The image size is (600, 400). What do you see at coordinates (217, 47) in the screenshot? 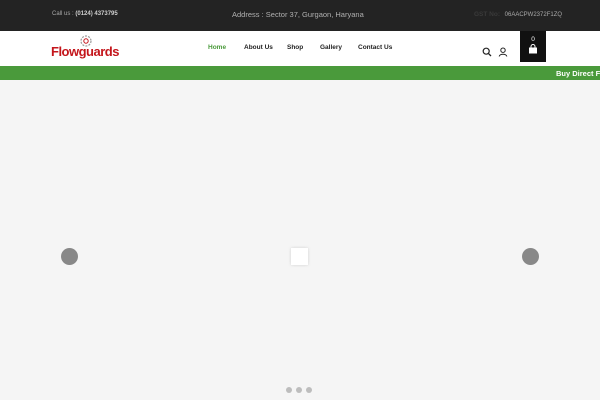
I see `nav-item-home: Home` at bounding box center [217, 47].